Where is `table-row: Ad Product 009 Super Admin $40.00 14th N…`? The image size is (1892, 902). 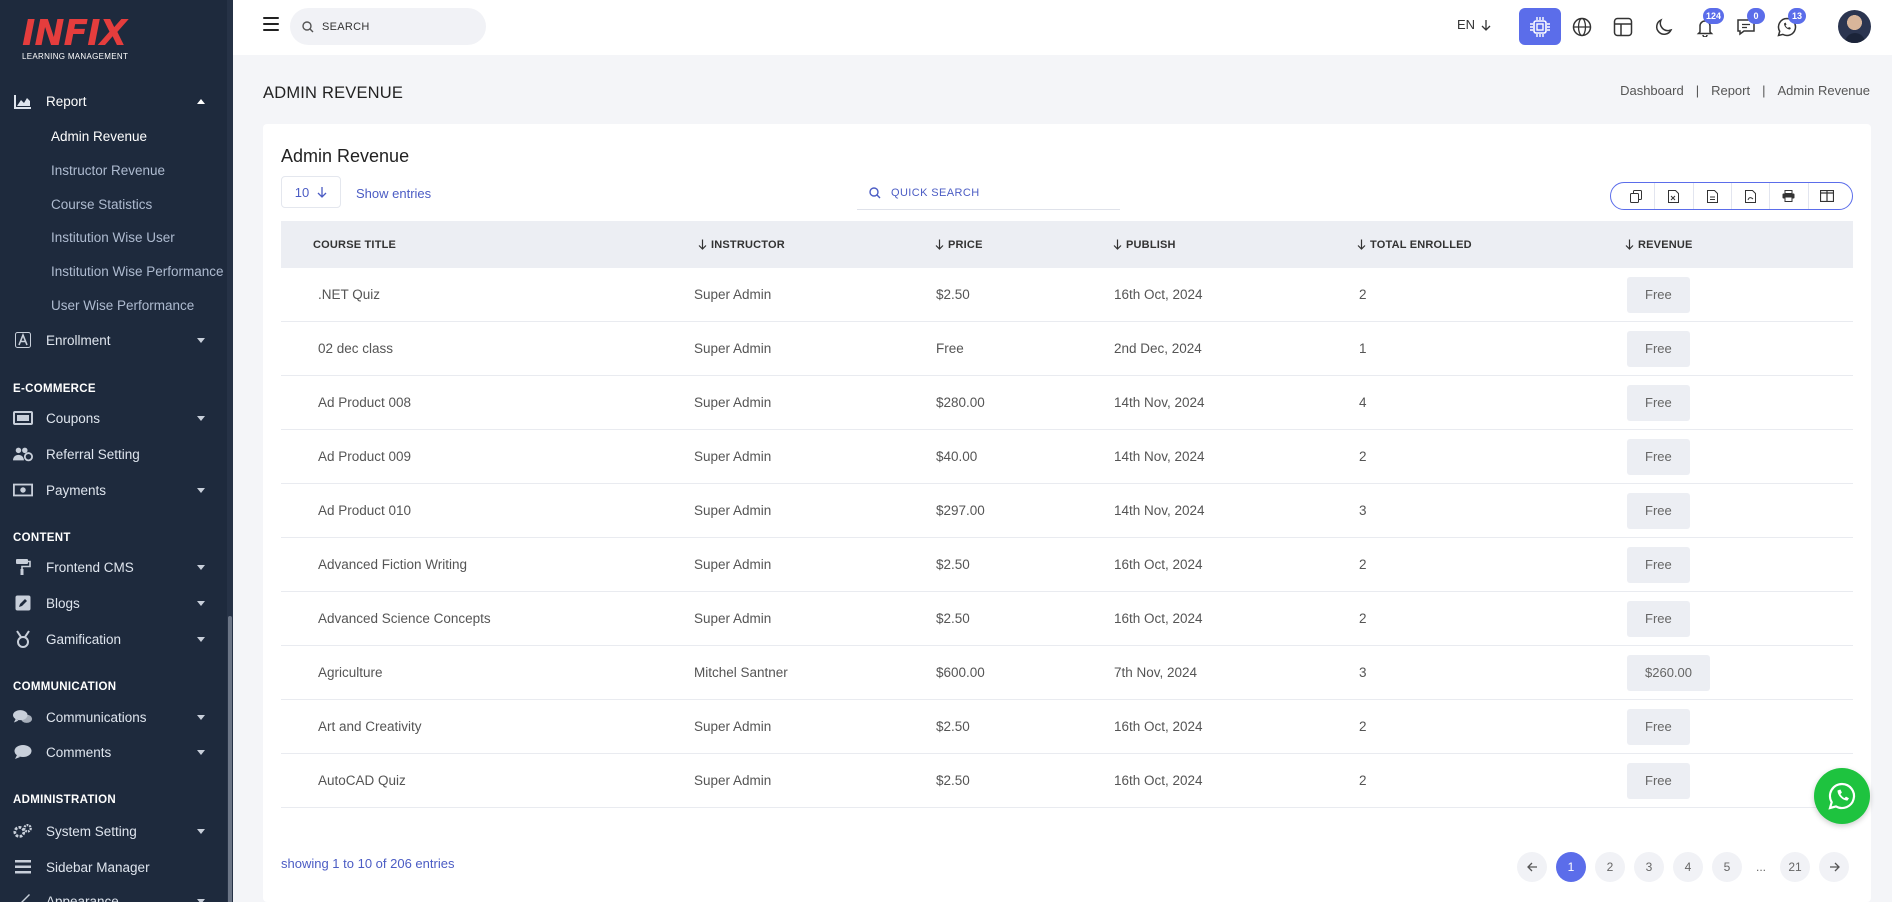 table-row: Ad Product 009 Super Admin $40.00 14th N… is located at coordinates (1067, 457).